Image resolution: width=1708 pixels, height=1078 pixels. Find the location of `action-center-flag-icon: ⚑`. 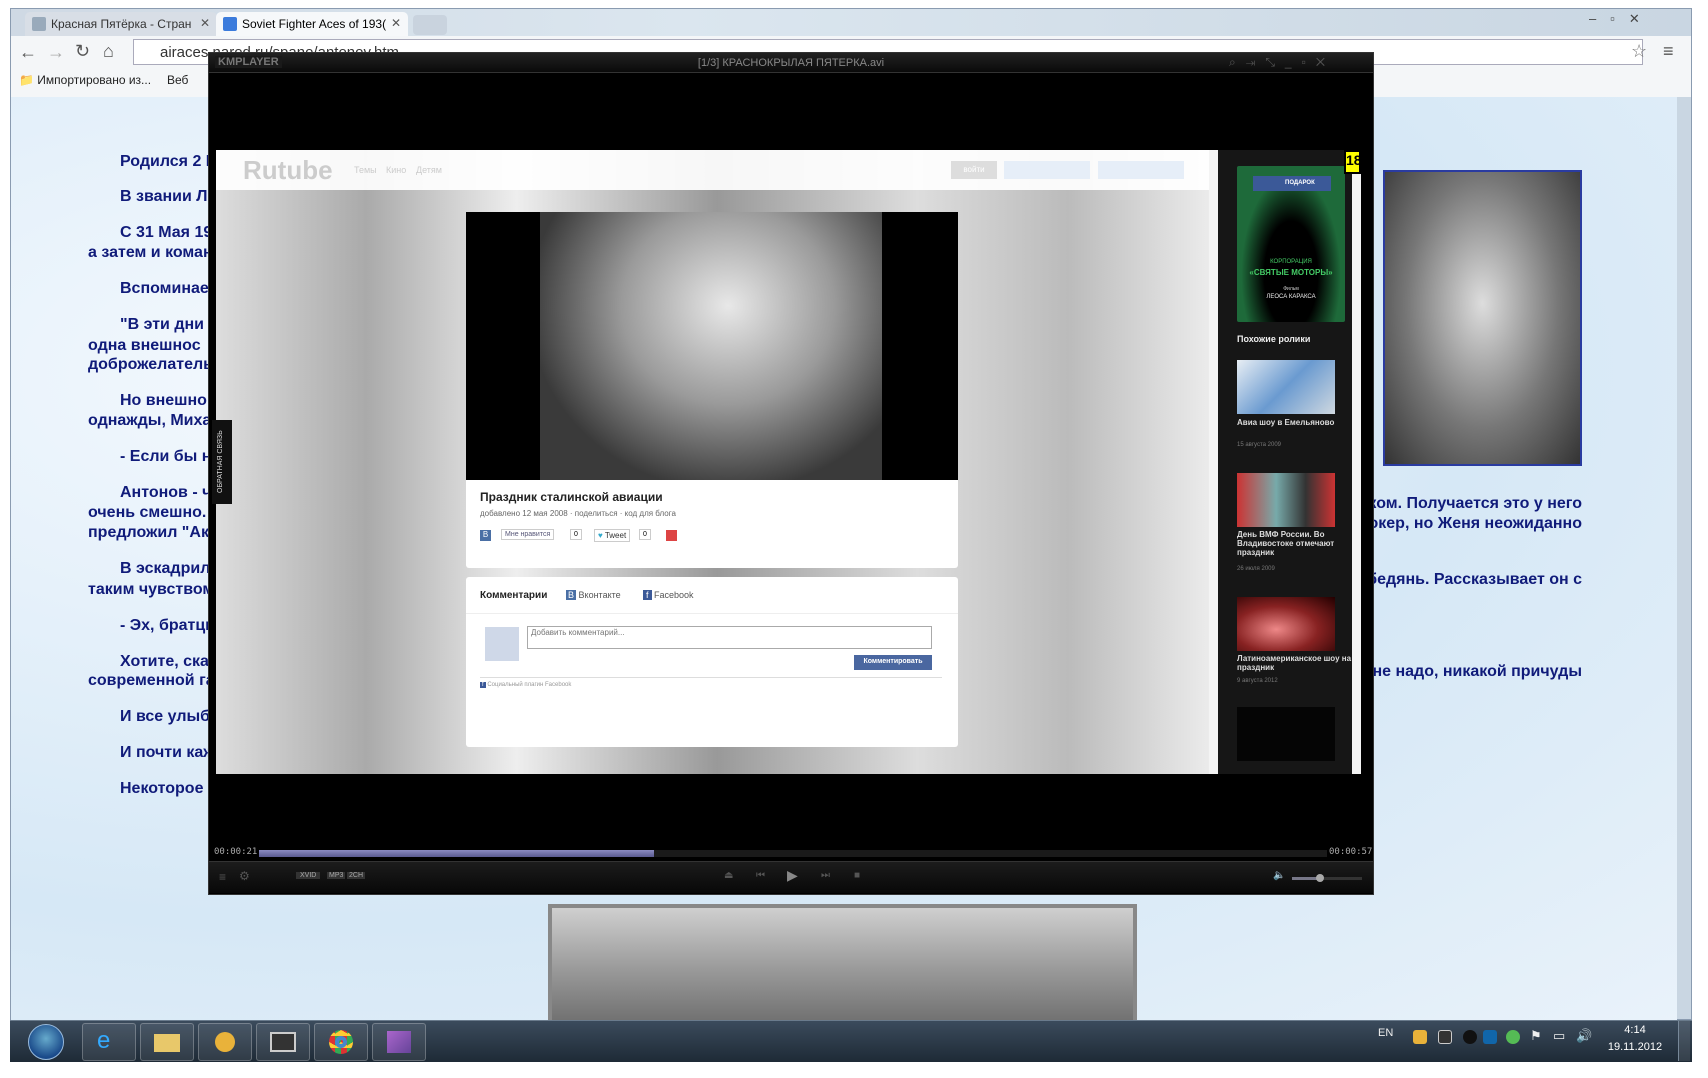

action-center-flag-icon: ⚑ is located at coordinates (1536, 1036).